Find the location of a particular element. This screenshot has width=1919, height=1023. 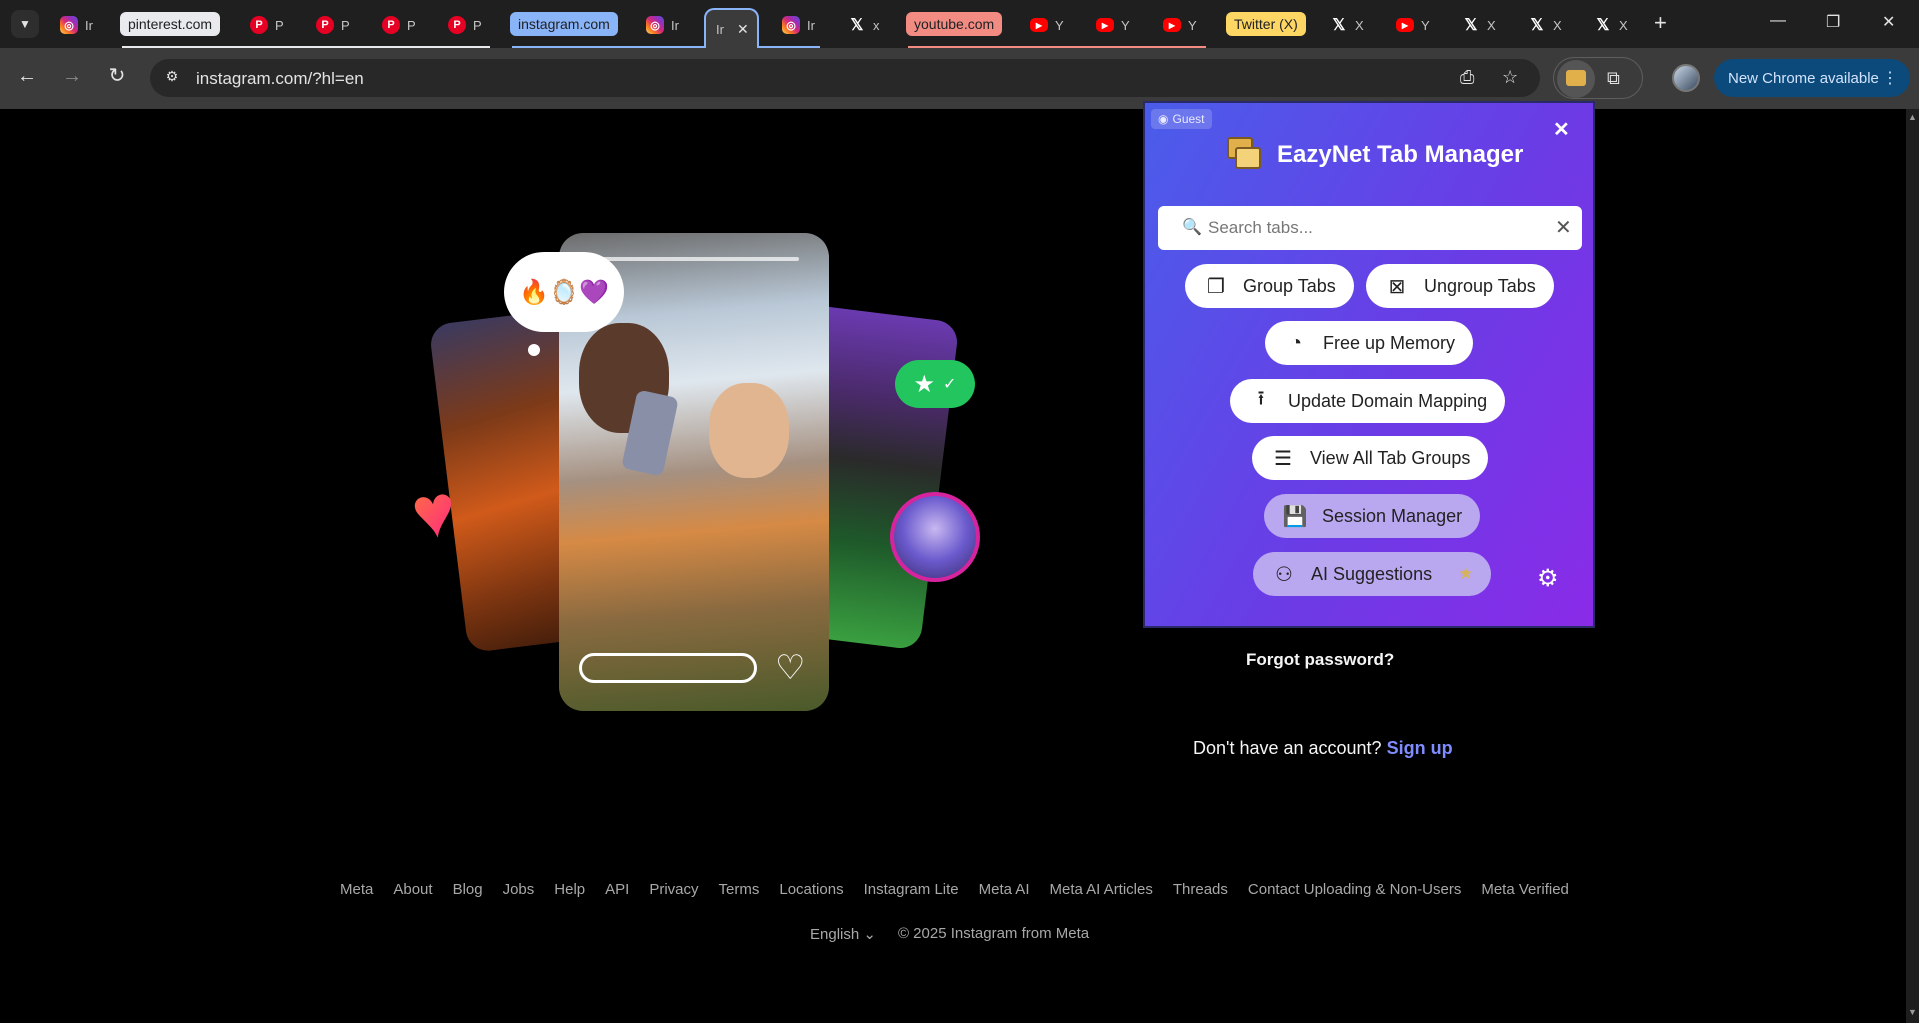

session-manager-button: 💾 Session Manager is located at coordinates (1372, 516).